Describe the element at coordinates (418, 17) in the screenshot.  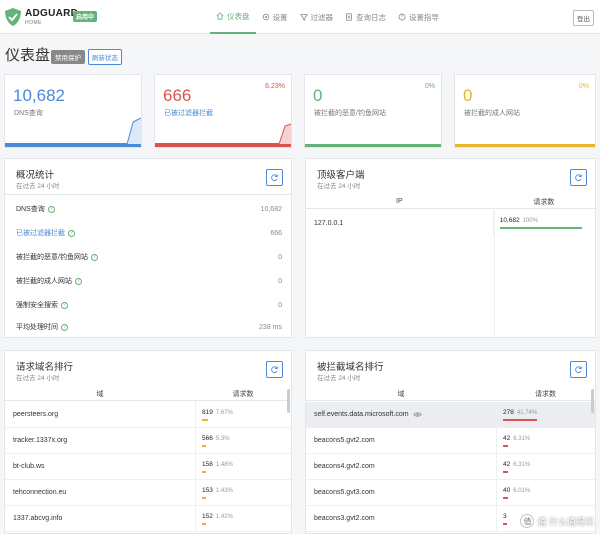
I see `nav-setup-guide: ? 设置指导` at that location.